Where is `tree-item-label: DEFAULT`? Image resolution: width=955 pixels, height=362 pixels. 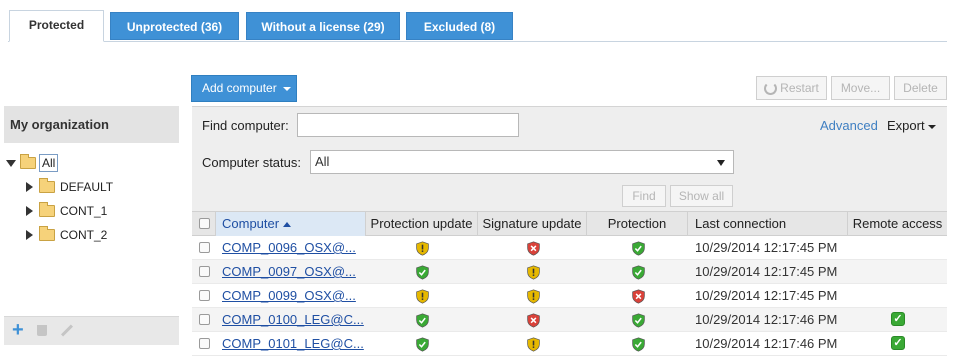 tree-item-label: DEFAULT is located at coordinates (87, 187).